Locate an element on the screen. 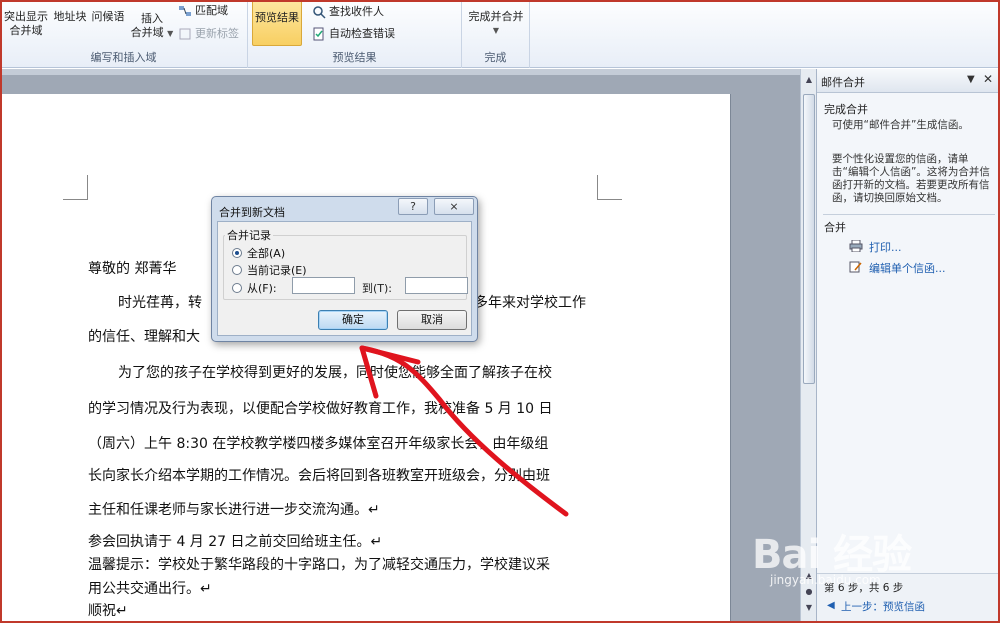 The height and width of the screenshot is (623, 1000). radio-all: 全部(A) is located at coordinates (258, 253).